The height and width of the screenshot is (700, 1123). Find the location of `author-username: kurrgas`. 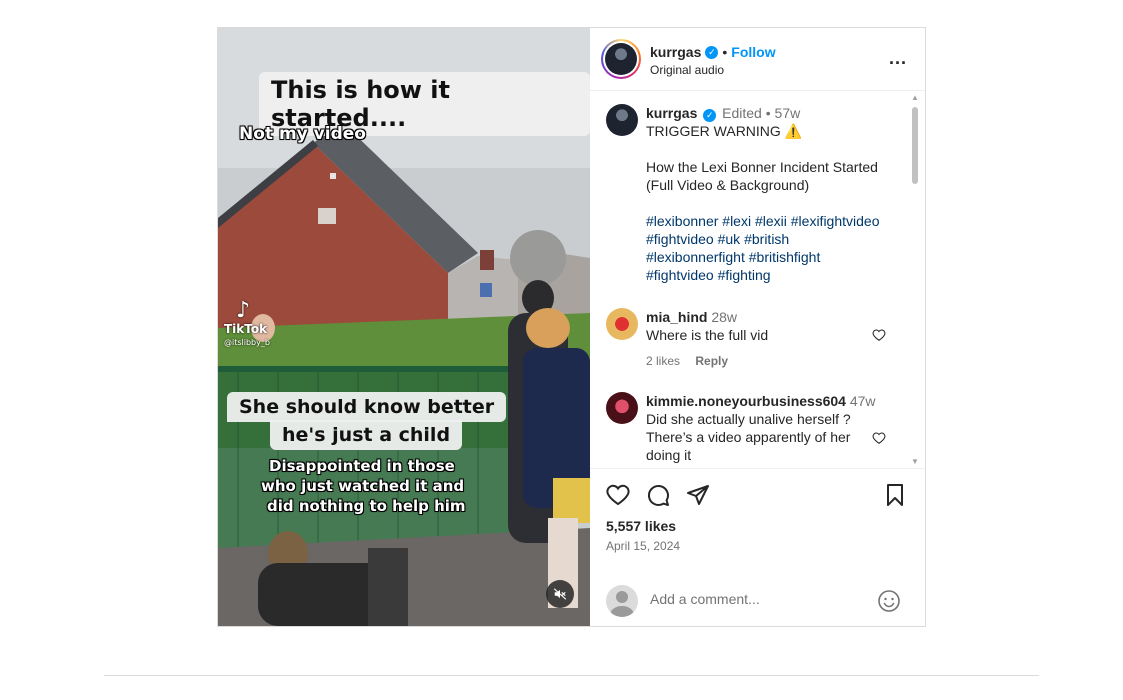

author-username: kurrgas is located at coordinates (675, 52).